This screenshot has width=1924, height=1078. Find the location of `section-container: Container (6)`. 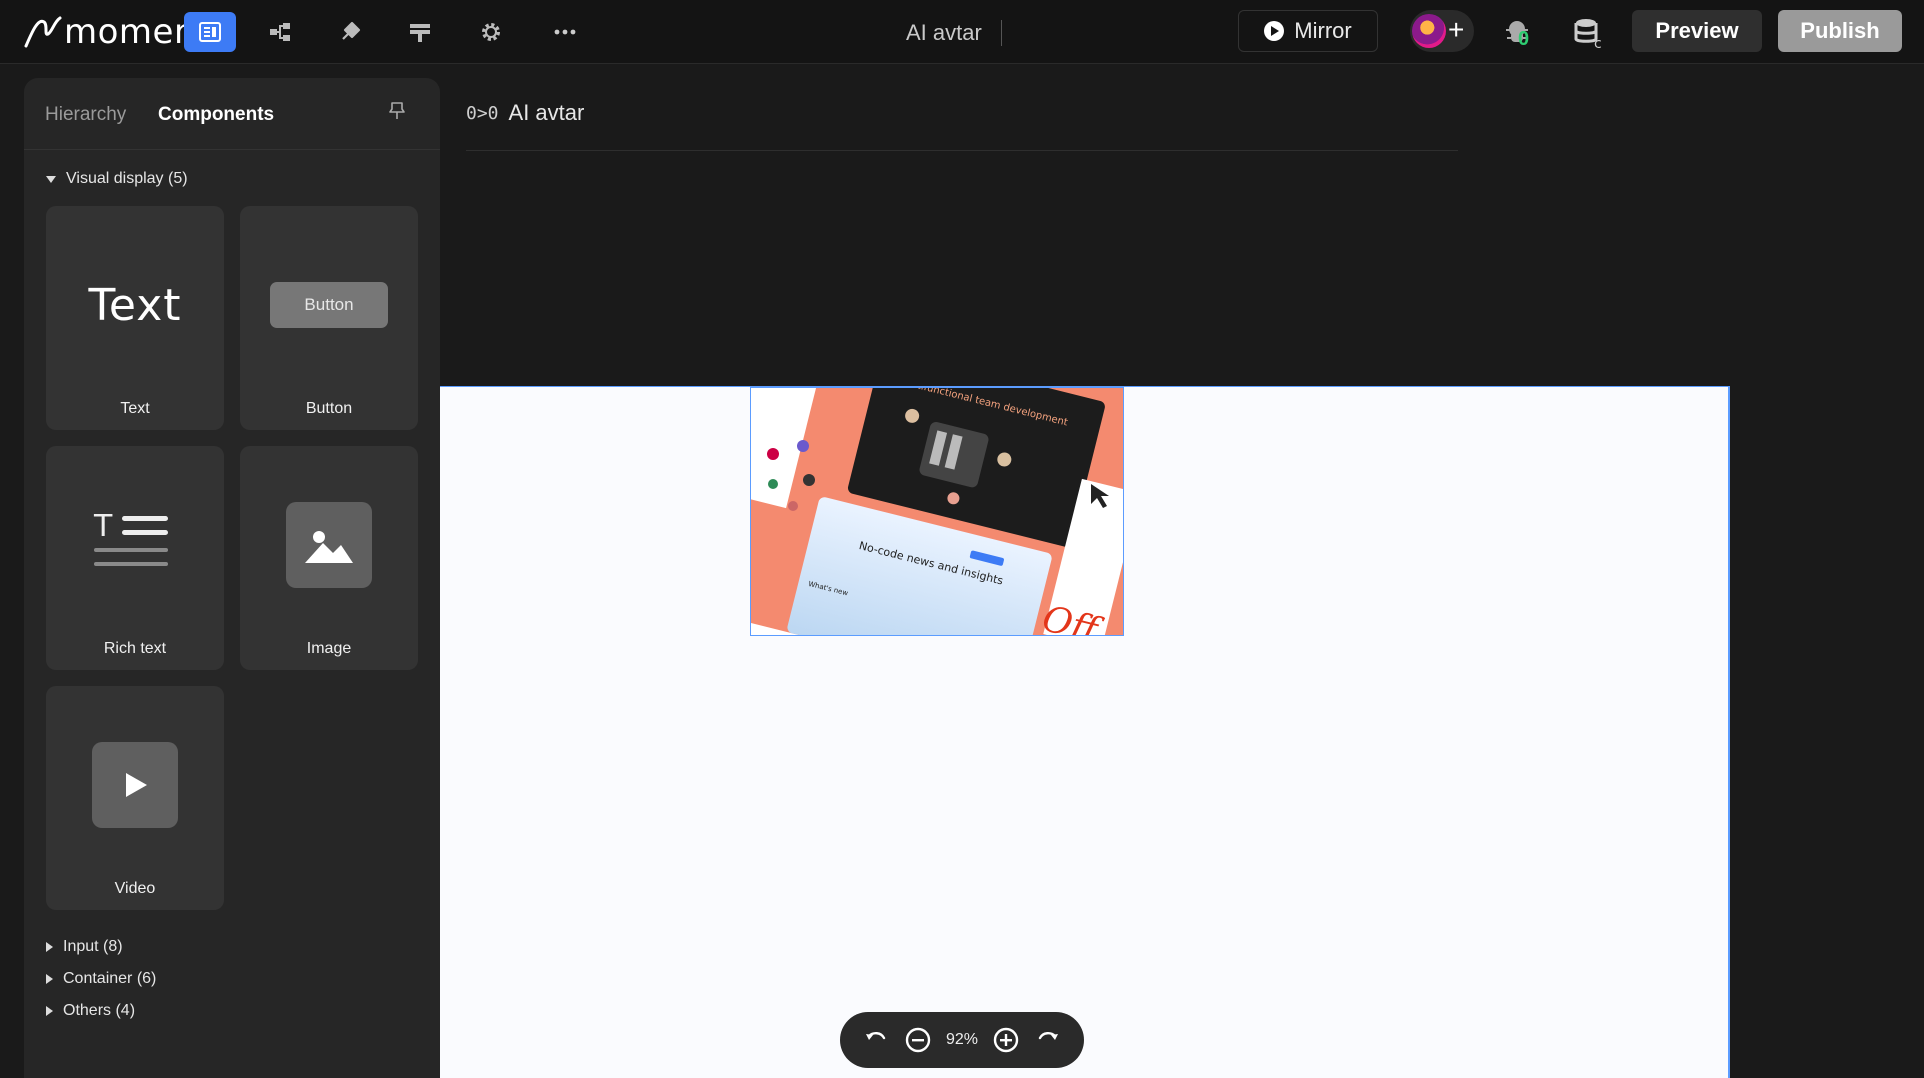

section-container: Container (6) is located at coordinates (101, 979).